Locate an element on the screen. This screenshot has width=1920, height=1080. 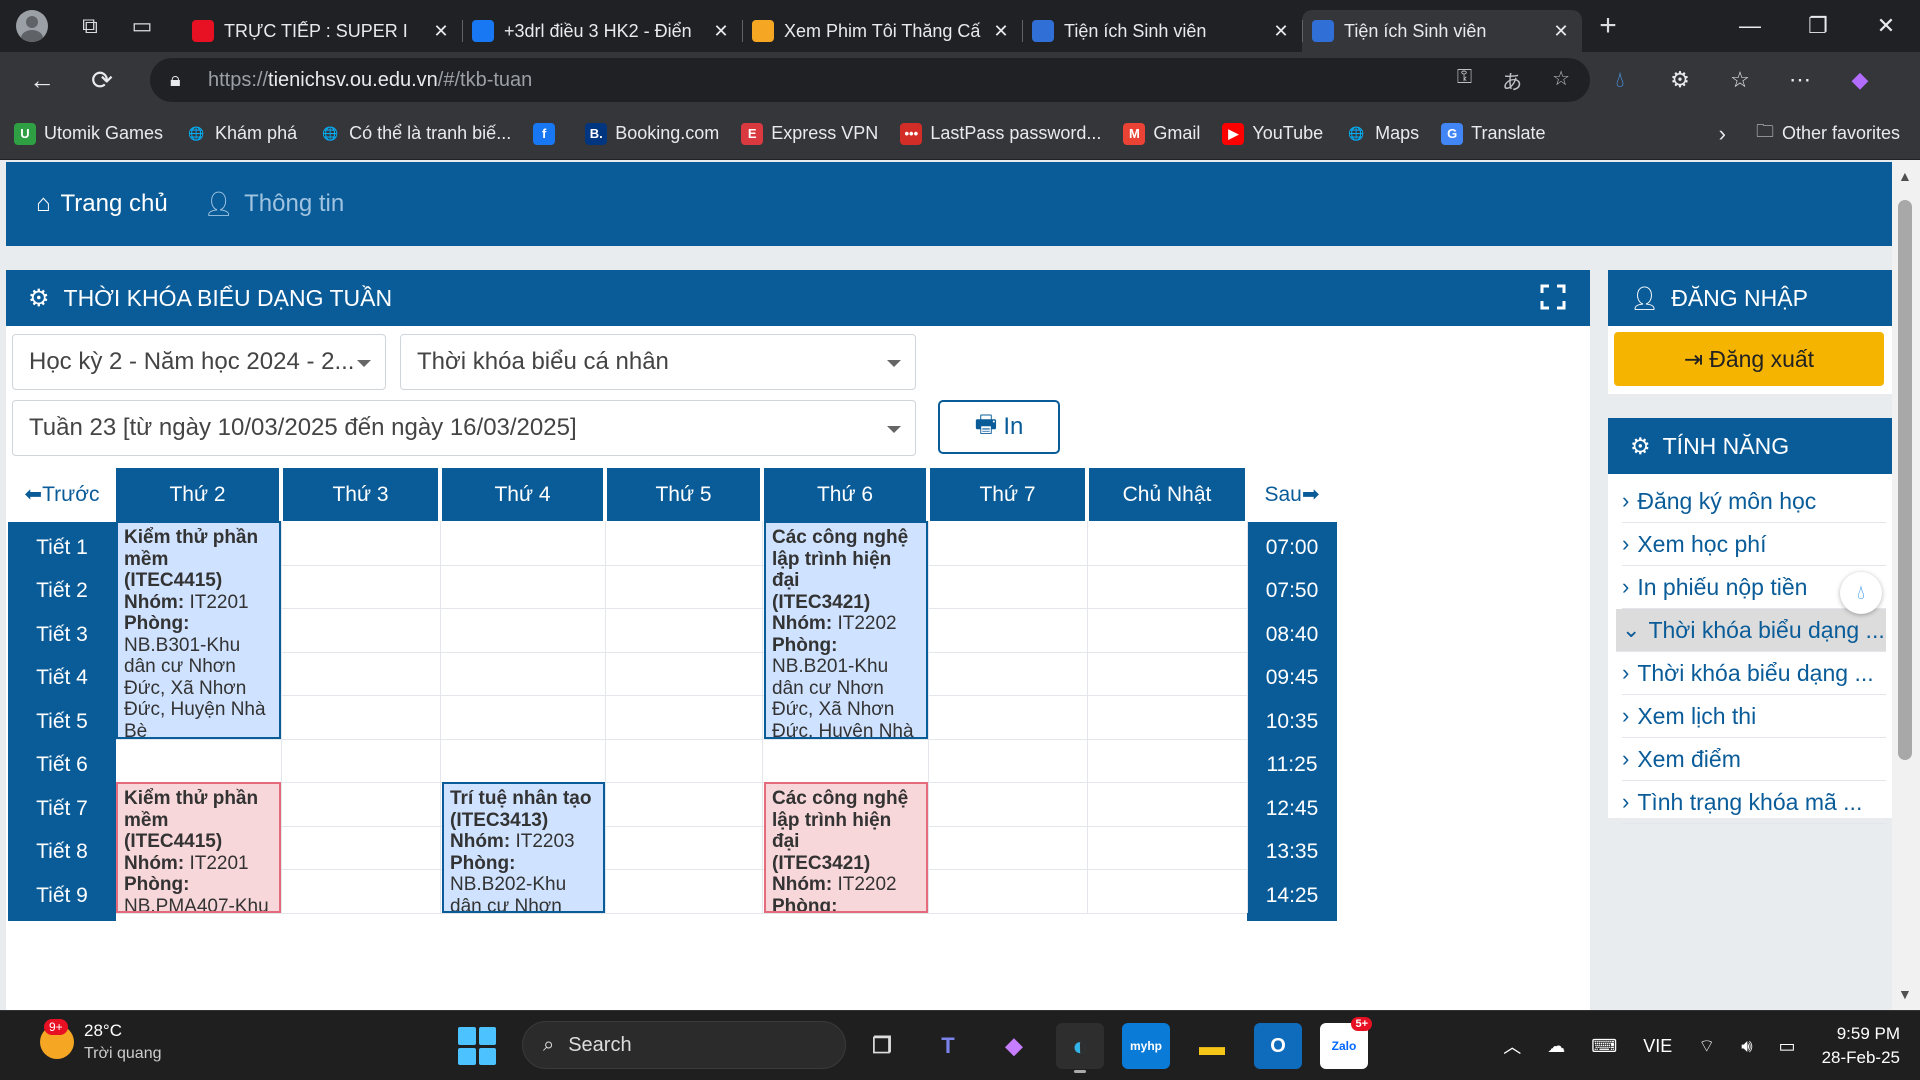
taskbar-search: ⌕ Search is located at coordinates (684, 1045).